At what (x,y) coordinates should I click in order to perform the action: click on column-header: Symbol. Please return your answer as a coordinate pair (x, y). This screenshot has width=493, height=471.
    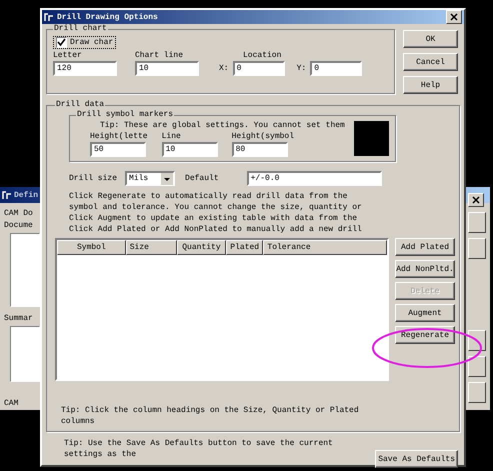
    Looking at the image, I should click on (91, 247).